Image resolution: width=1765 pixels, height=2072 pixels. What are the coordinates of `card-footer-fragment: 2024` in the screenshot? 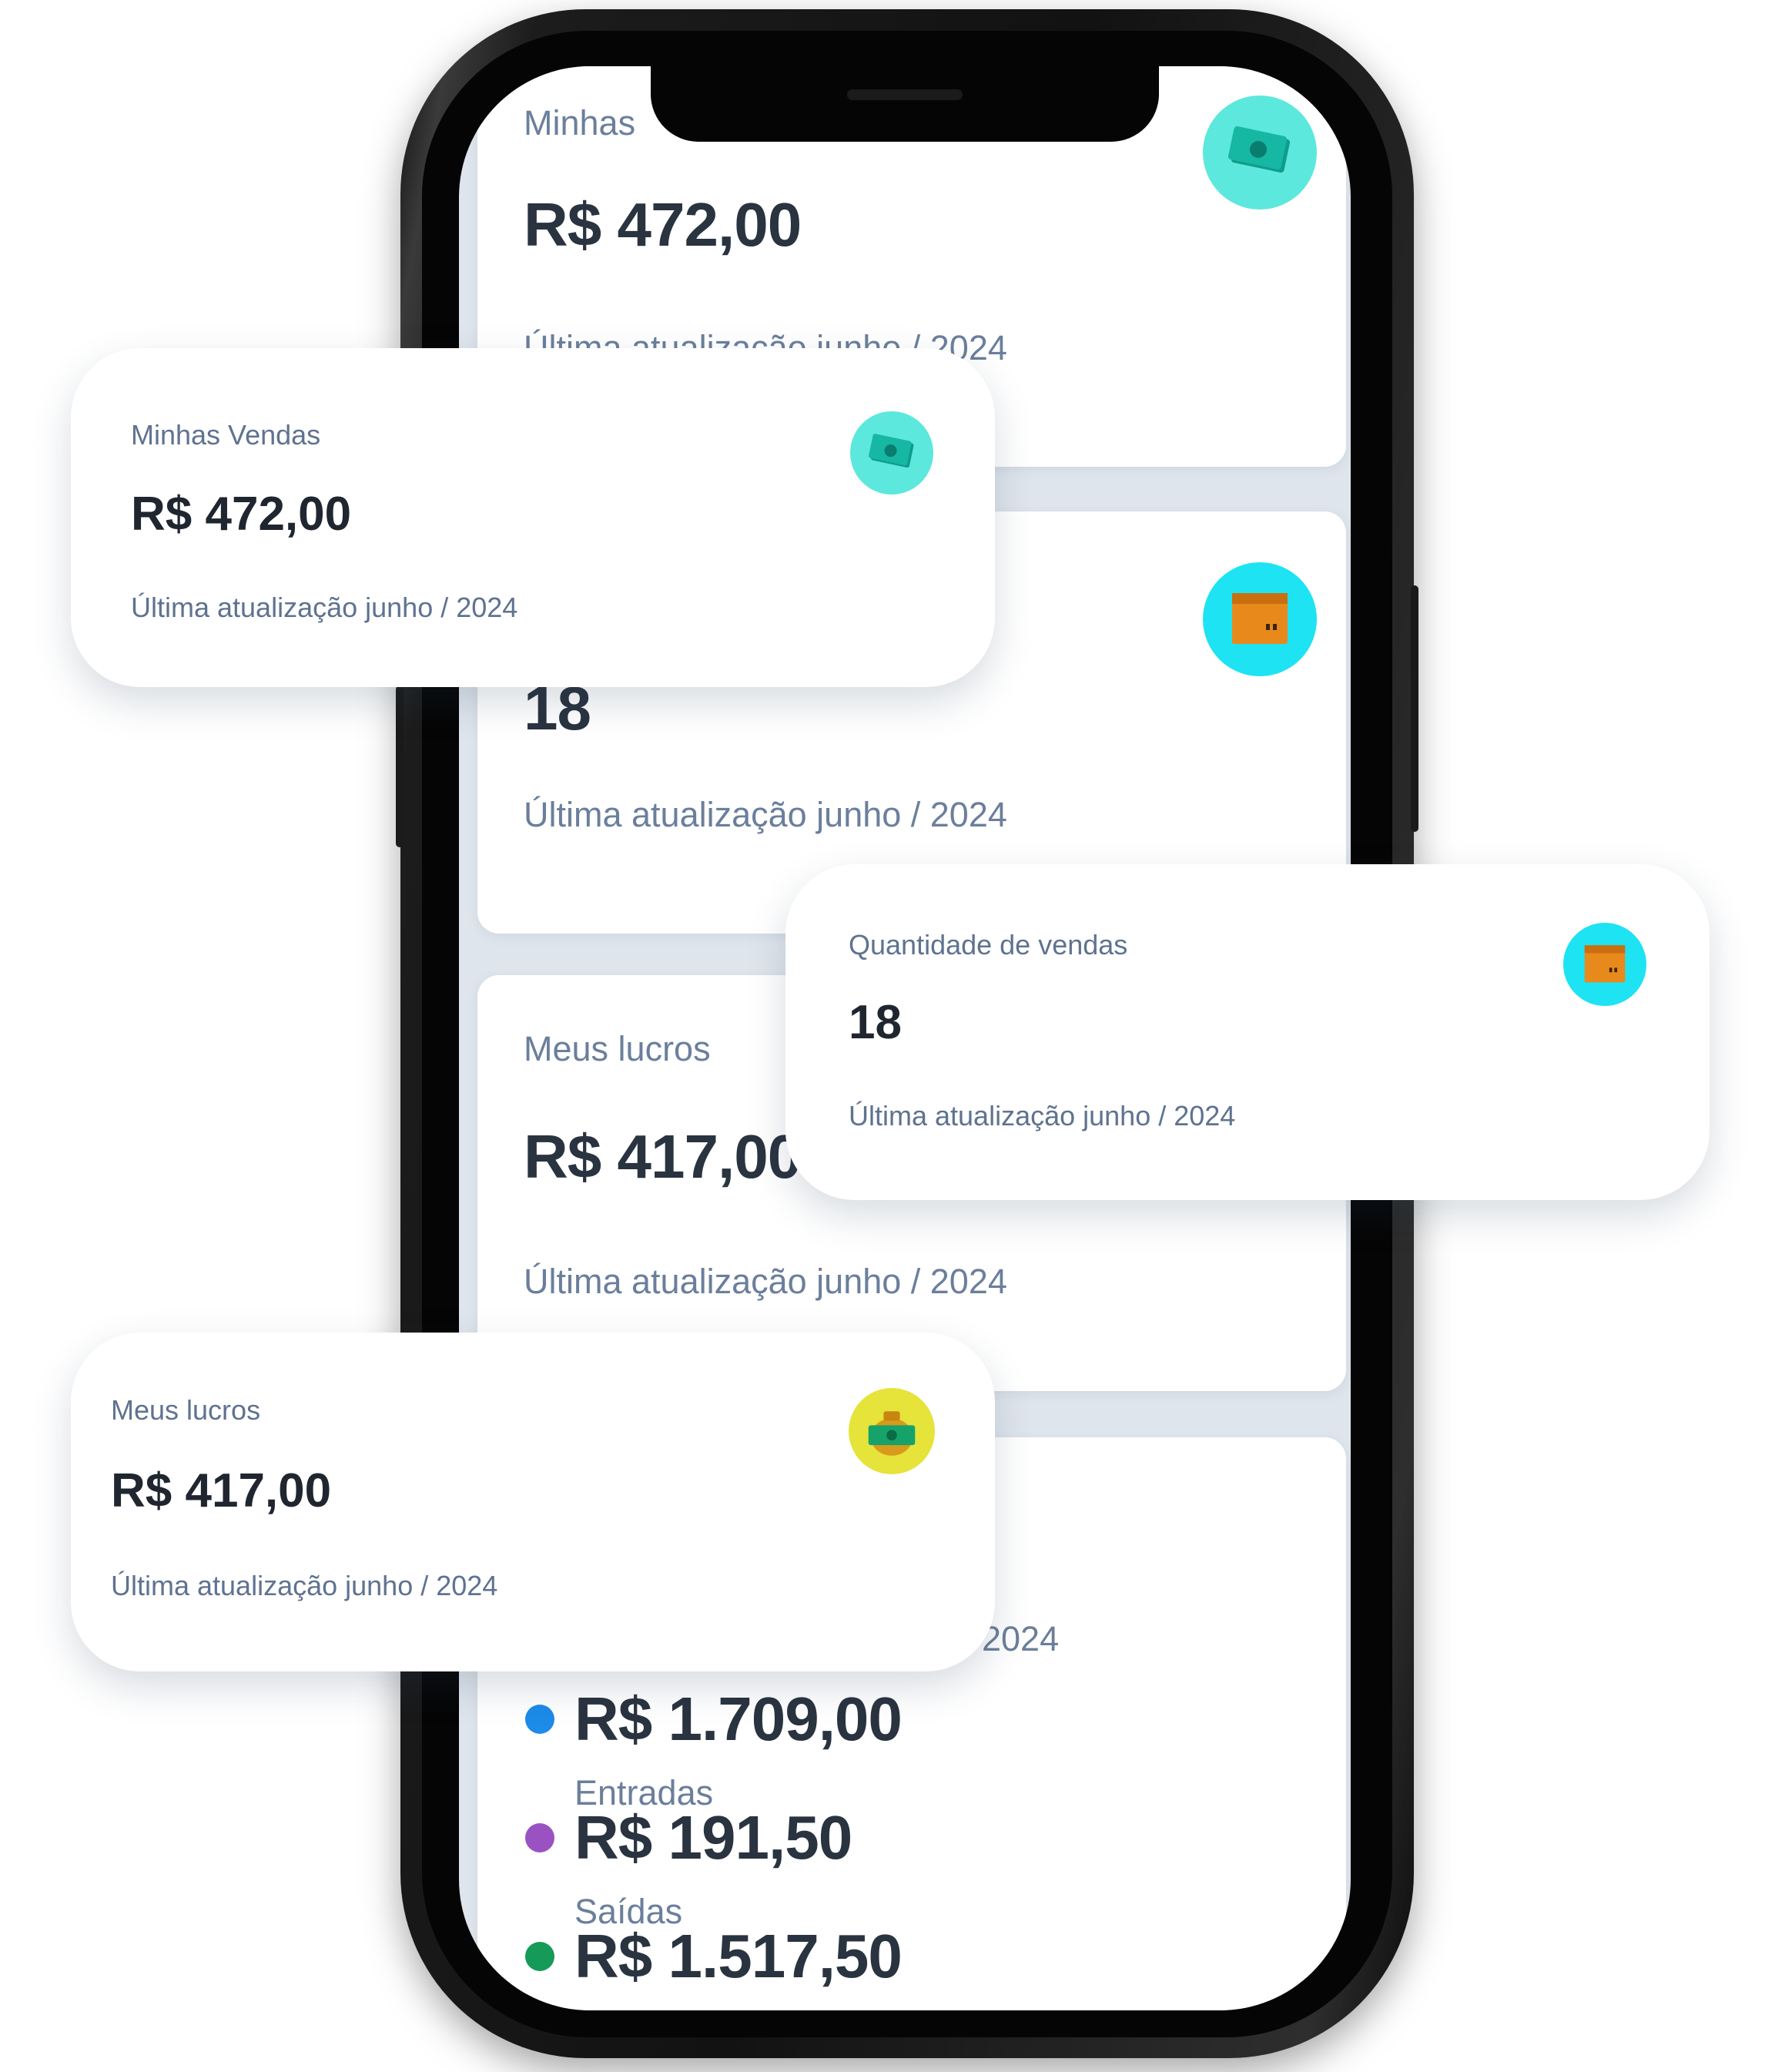 It's located at (1021, 1638).